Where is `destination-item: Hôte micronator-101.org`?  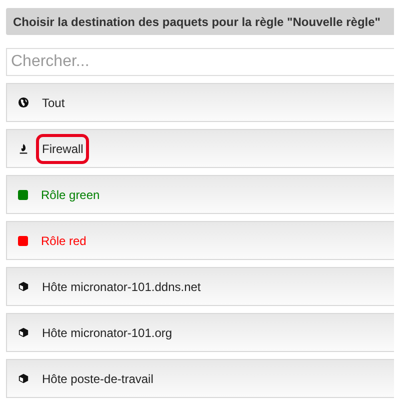 destination-item: Hôte micronator-101.org is located at coordinates (200, 332).